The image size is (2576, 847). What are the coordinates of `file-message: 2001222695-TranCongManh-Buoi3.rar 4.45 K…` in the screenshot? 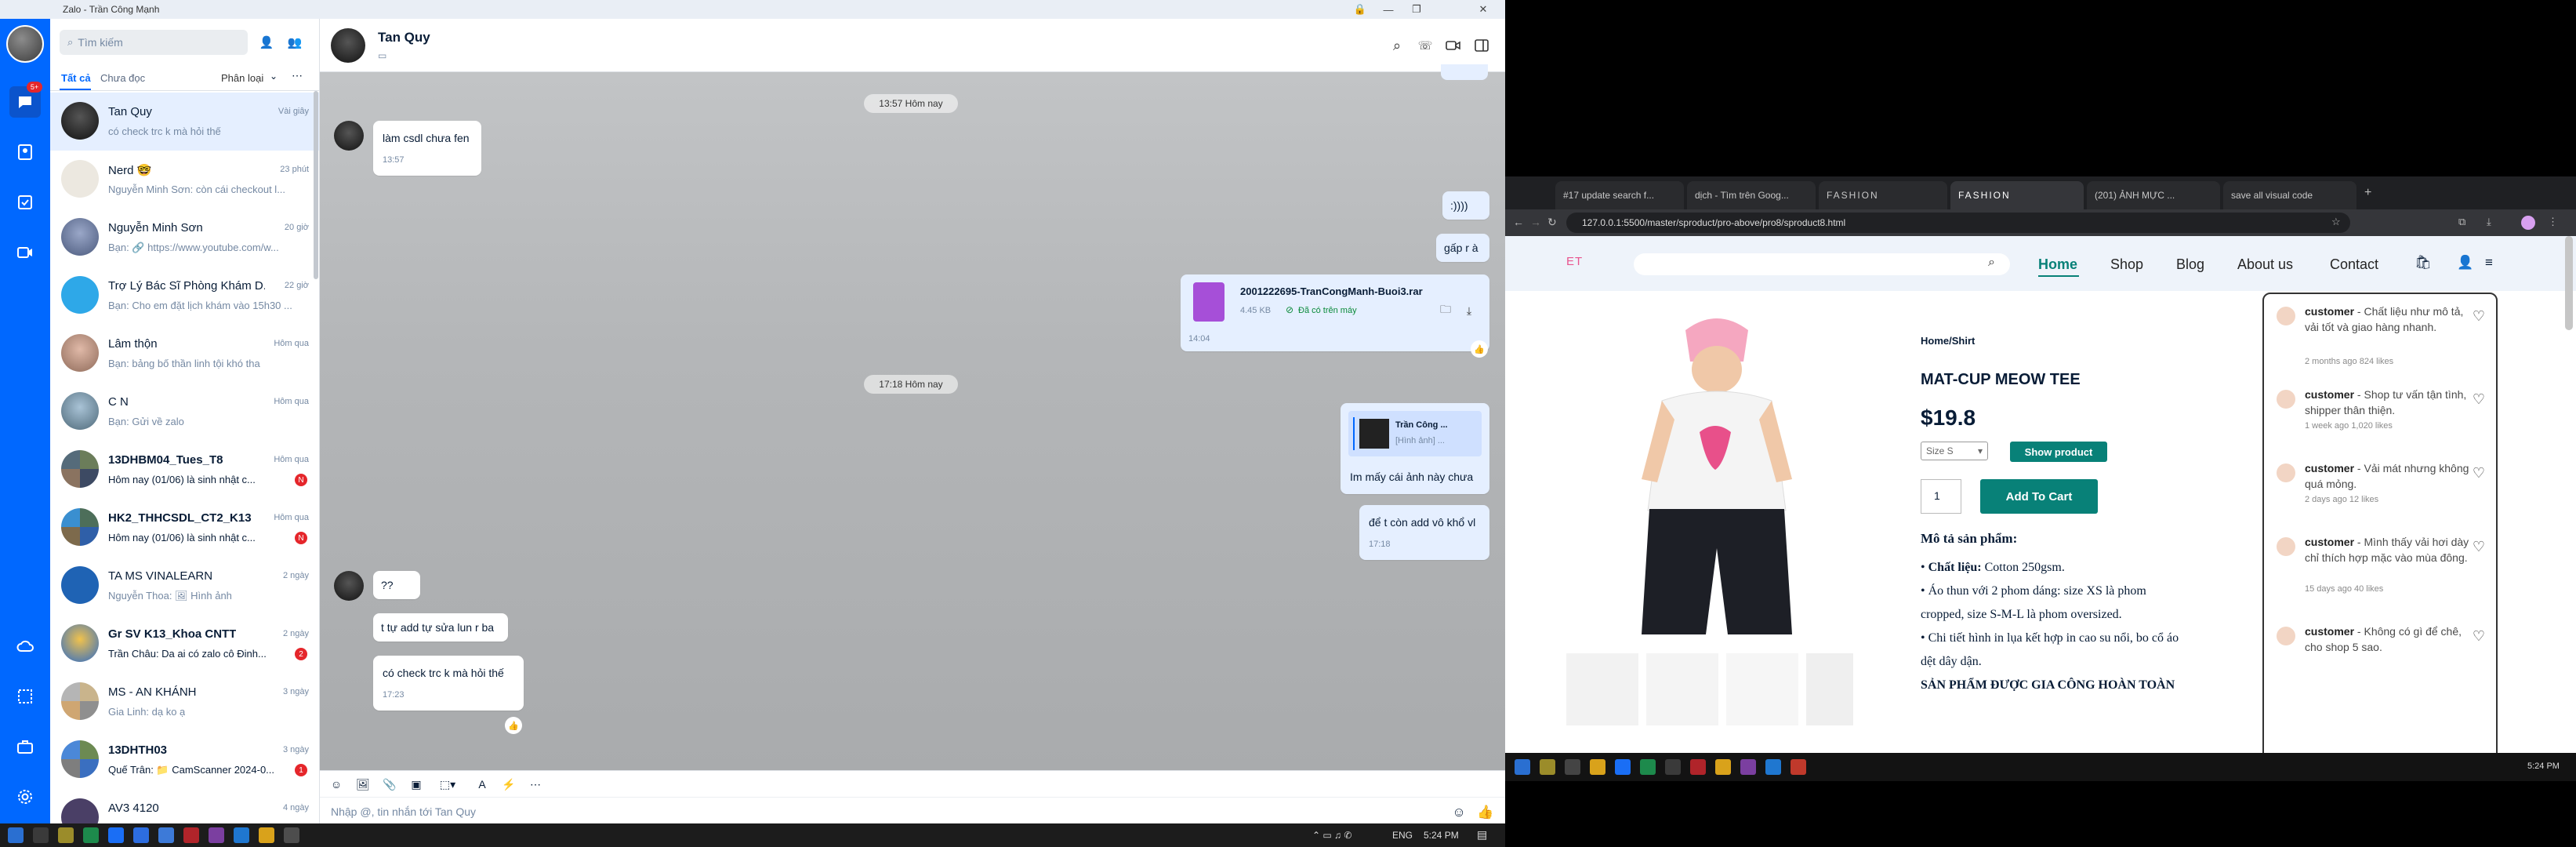 It's located at (1335, 316).